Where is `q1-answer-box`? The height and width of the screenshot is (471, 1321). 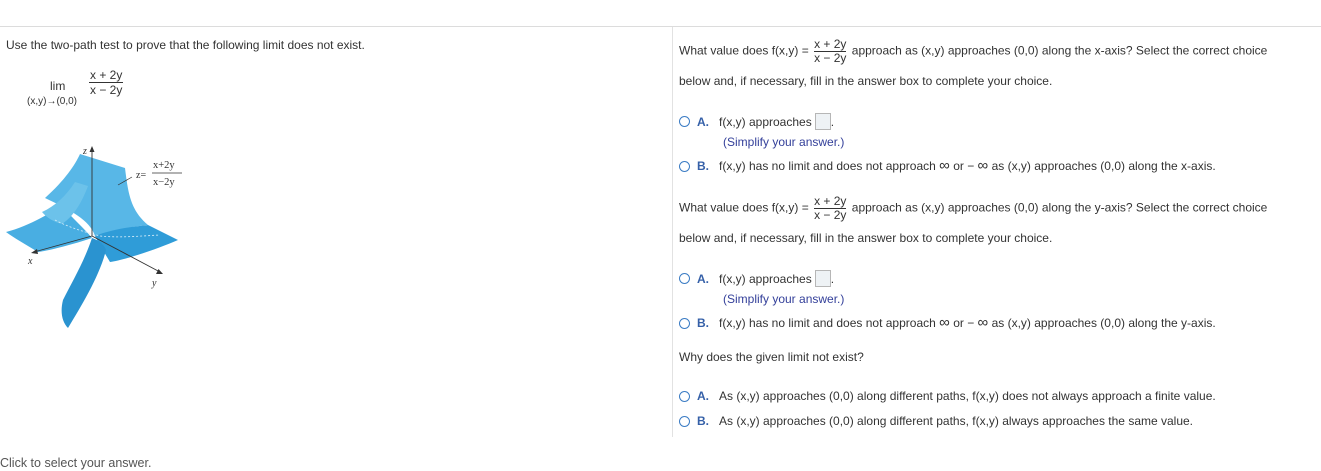 q1-answer-box is located at coordinates (822, 121).